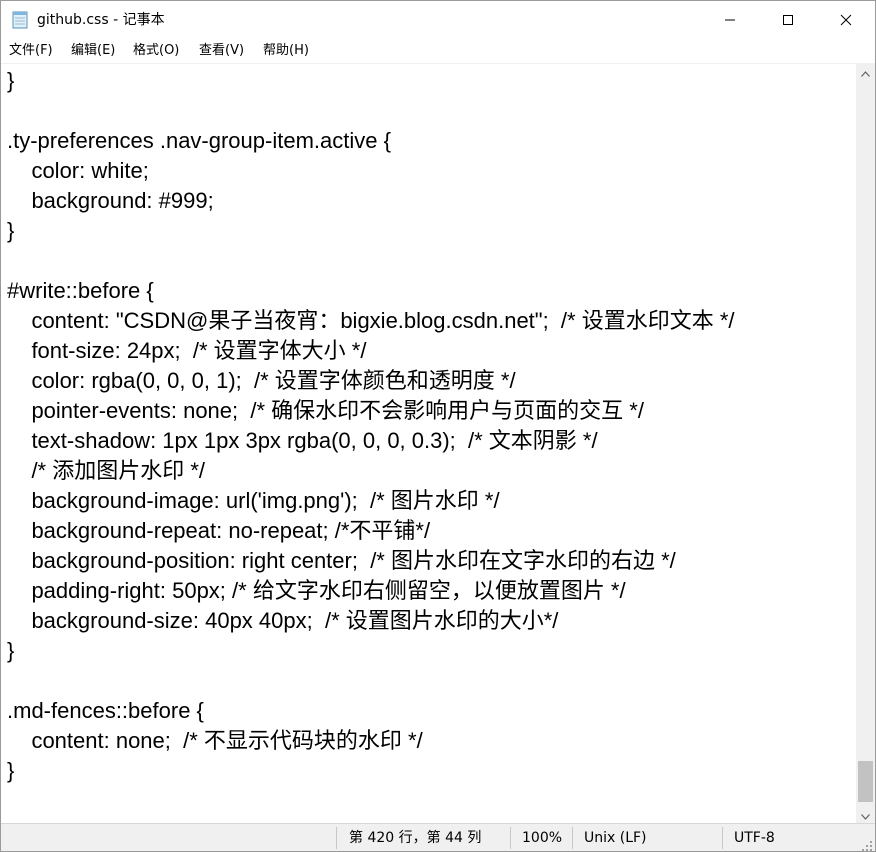 The width and height of the screenshot is (876, 852). What do you see at coordinates (105, 710) in the screenshot?
I see `code-line: .md-fences::before {` at bounding box center [105, 710].